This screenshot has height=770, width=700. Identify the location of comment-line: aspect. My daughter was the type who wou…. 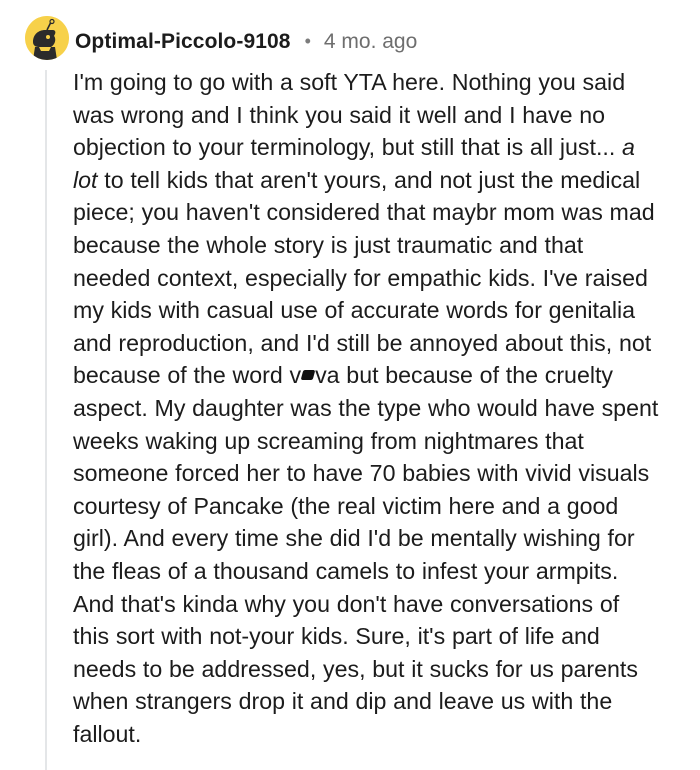
(366, 407).